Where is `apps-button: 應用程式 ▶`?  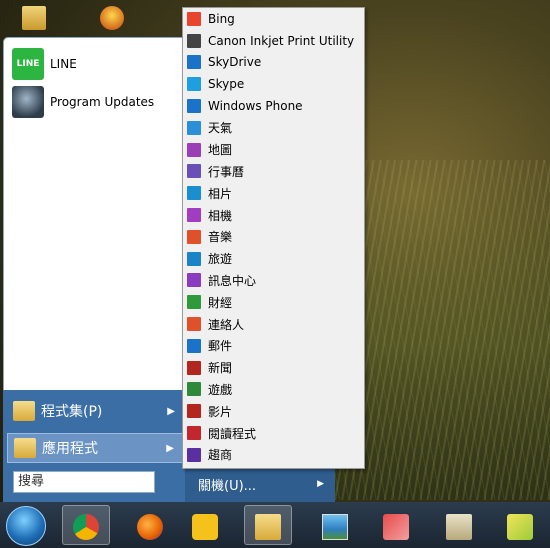 apps-button: 應用程式 ▶ is located at coordinates (95, 448).